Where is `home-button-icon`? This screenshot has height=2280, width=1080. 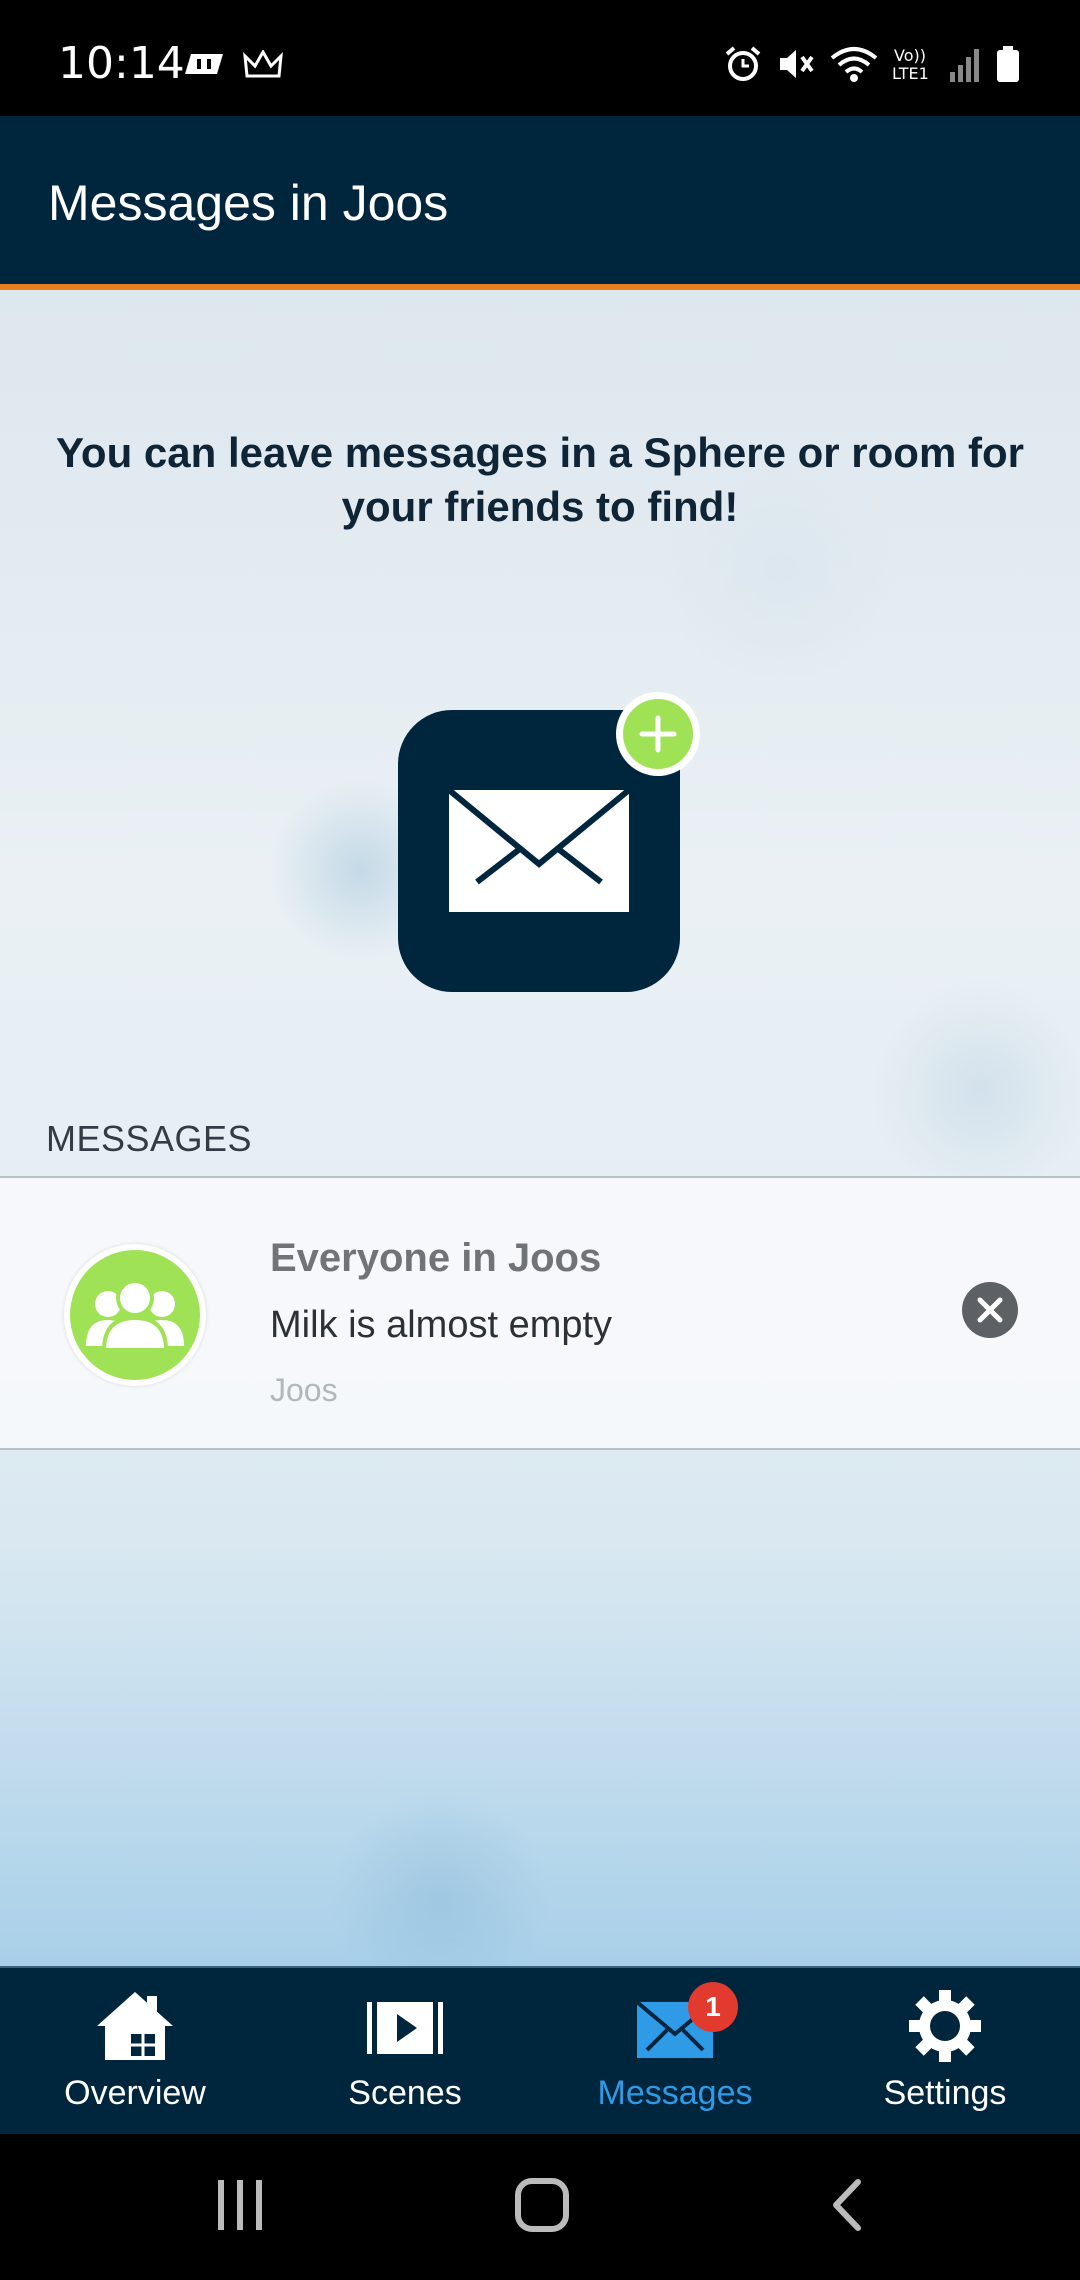 home-button-icon is located at coordinates (542, 2205).